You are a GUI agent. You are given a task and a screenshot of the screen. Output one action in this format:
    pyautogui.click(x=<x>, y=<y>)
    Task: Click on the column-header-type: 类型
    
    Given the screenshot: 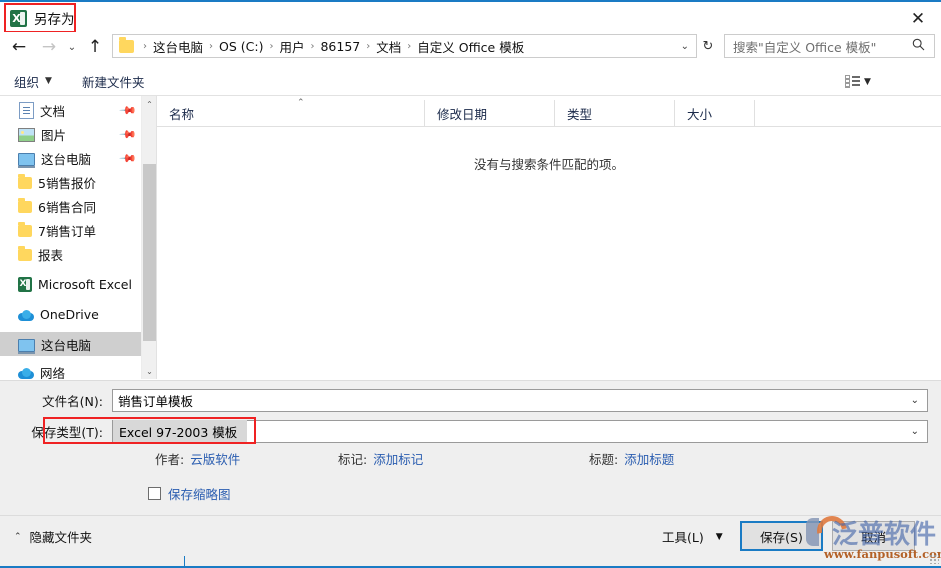 What is the action you would take?
    pyautogui.click(x=615, y=113)
    